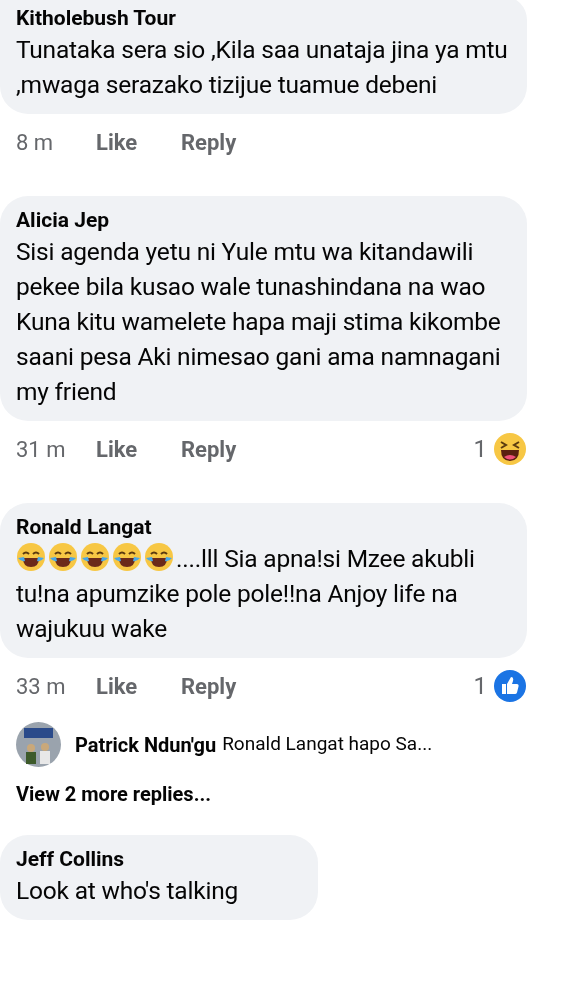  Describe the element at coordinates (263, 527) in the screenshot. I see `author-name: Ronald Langat` at that location.